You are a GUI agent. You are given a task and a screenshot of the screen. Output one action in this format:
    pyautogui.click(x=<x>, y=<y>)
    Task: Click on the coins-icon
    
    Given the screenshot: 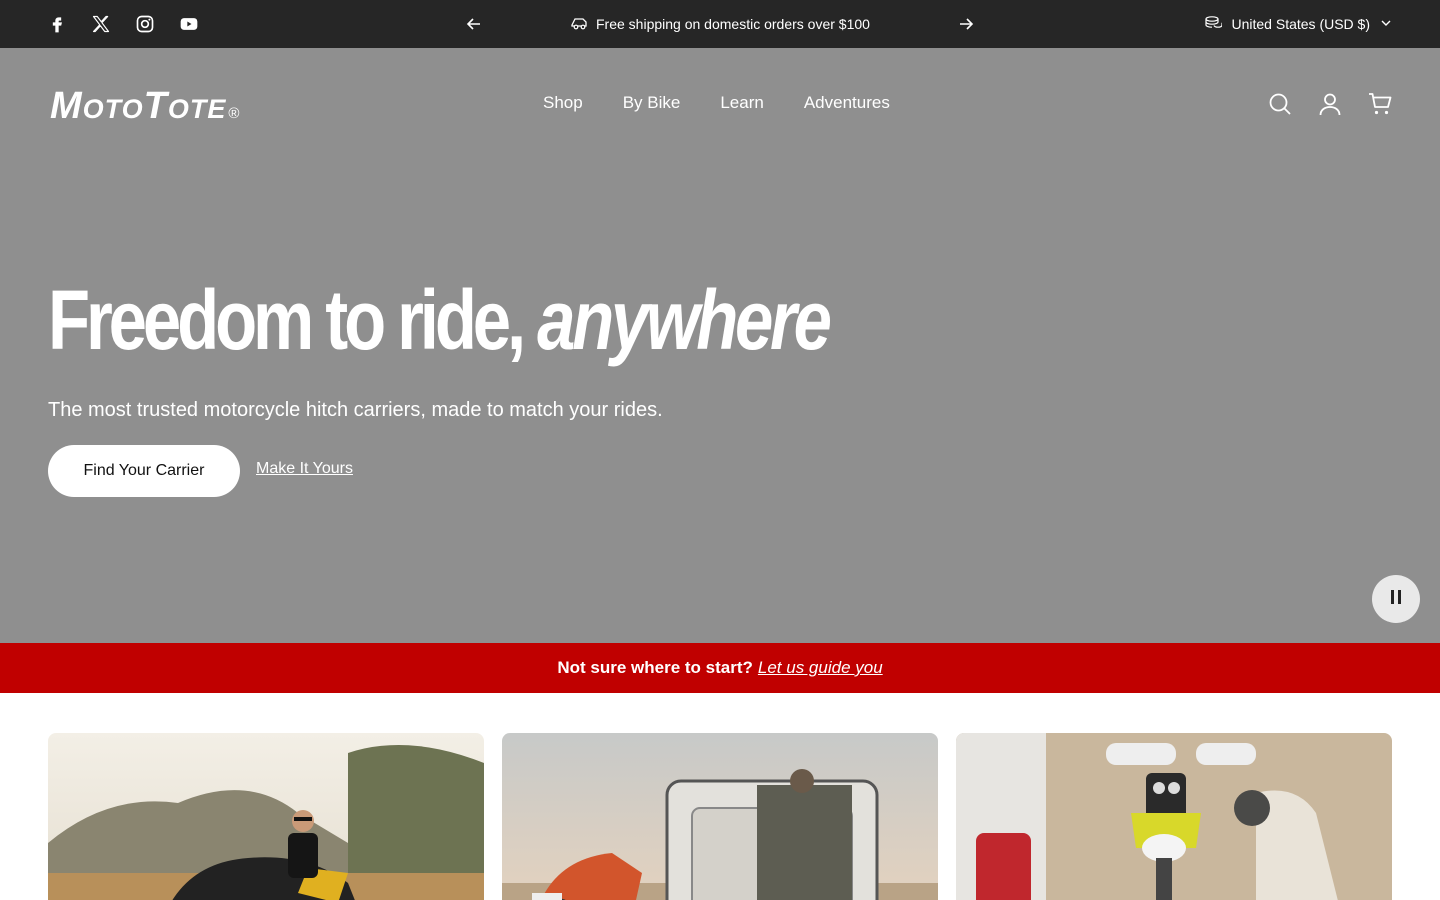 What is the action you would take?
    pyautogui.click(x=1213, y=24)
    